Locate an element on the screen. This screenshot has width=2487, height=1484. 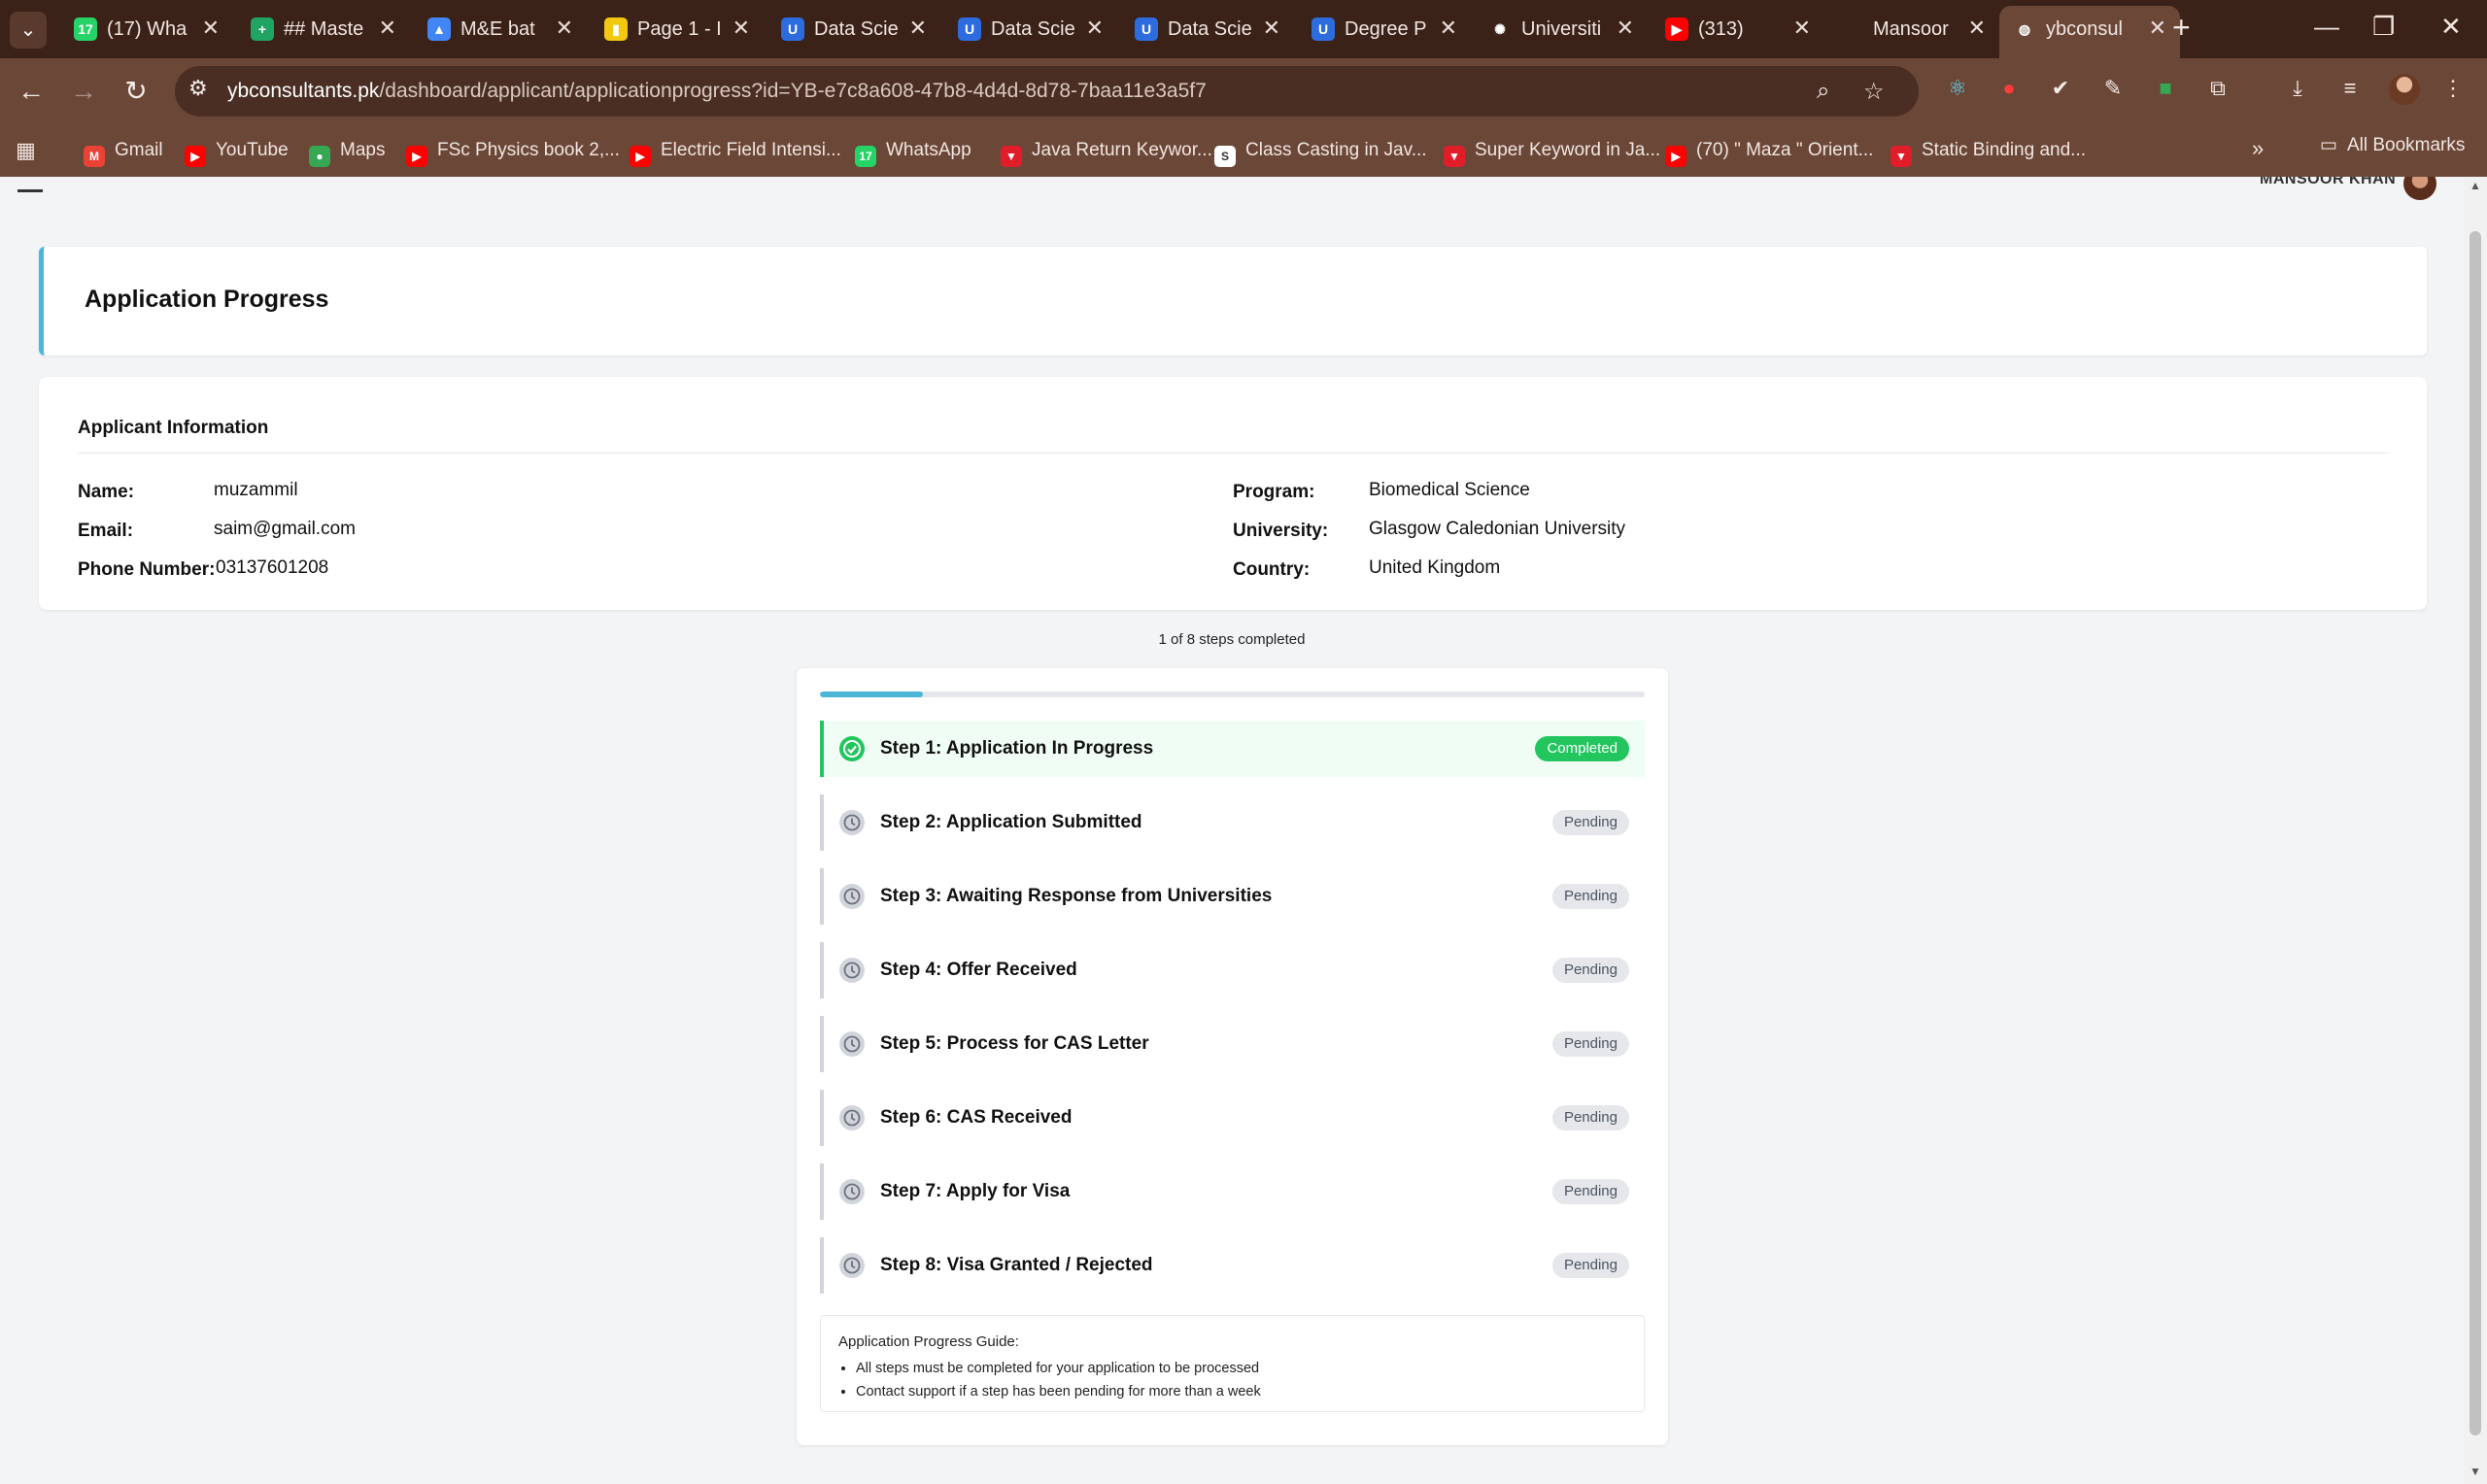
site-info-icon: ⚙ is located at coordinates (198, 88).